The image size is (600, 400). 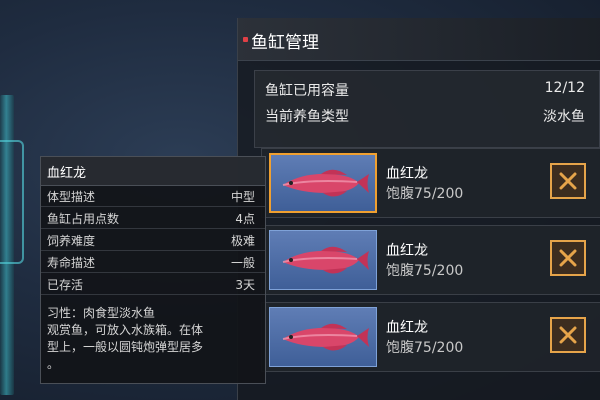 I want to click on lifespan-value: 一般, so click(x=242, y=263).